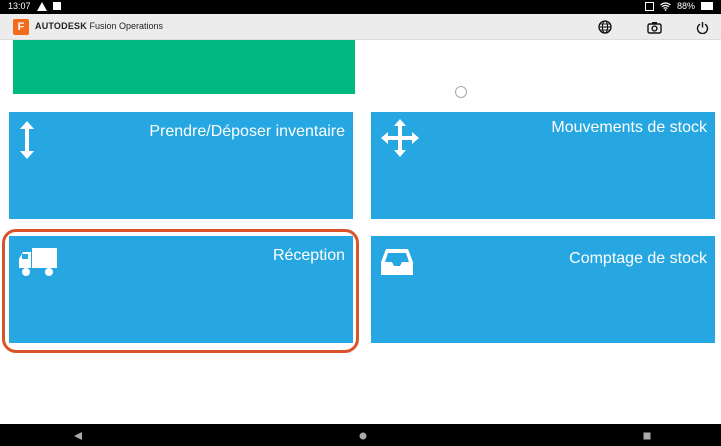  What do you see at coordinates (41, 6) in the screenshot?
I see `warning-icon` at bounding box center [41, 6].